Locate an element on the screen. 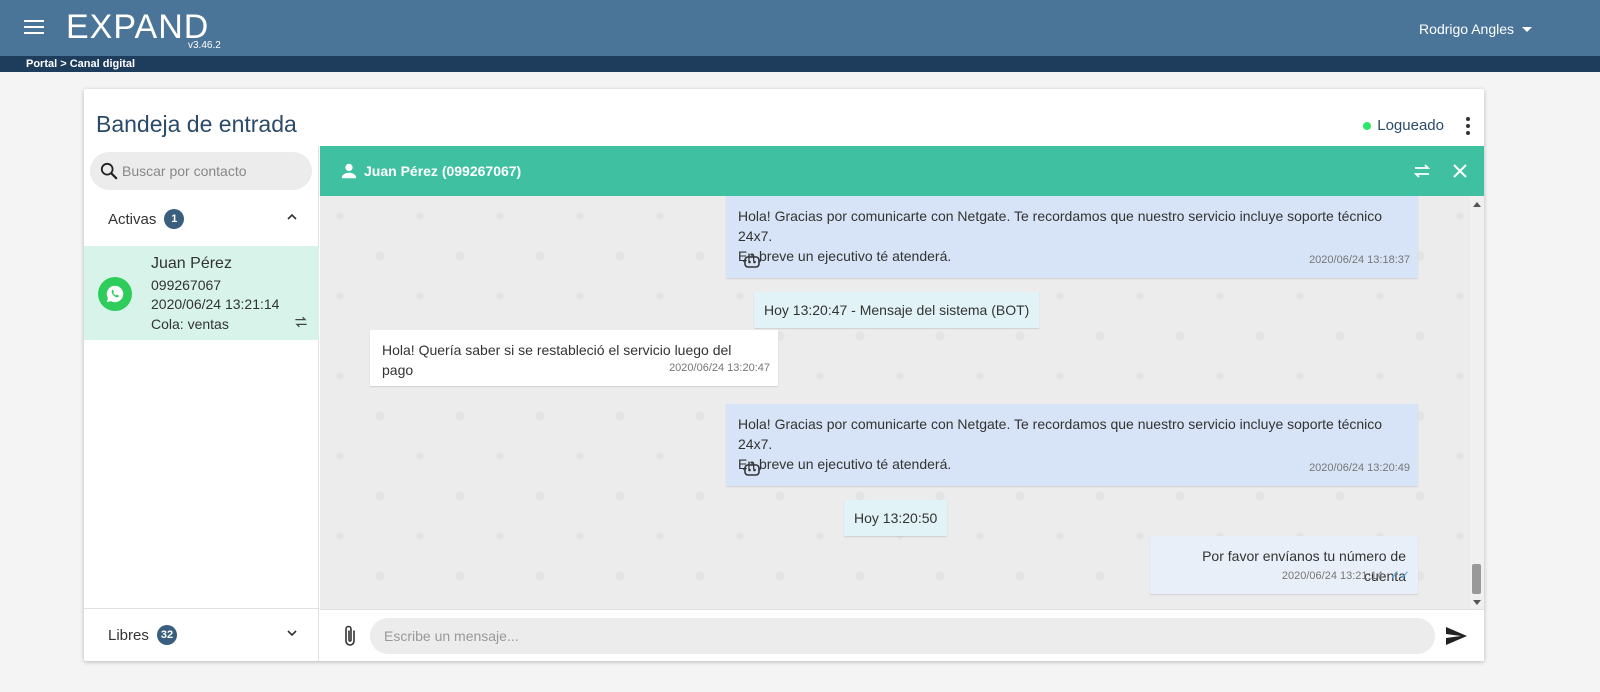 The height and width of the screenshot is (692, 1600). more-options-icon is located at coordinates (1468, 126).